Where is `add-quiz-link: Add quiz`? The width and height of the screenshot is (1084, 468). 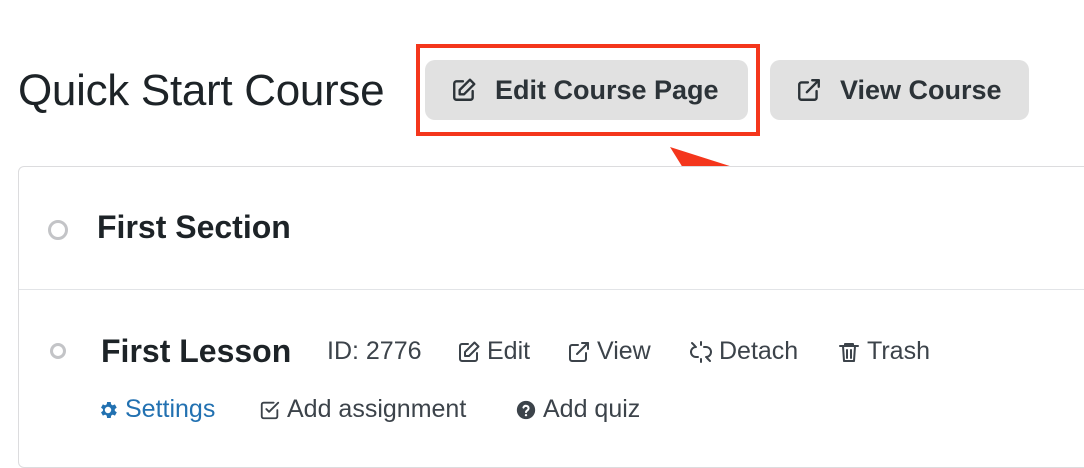 add-quiz-link: Add quiz is located at coordinates (577, 409).